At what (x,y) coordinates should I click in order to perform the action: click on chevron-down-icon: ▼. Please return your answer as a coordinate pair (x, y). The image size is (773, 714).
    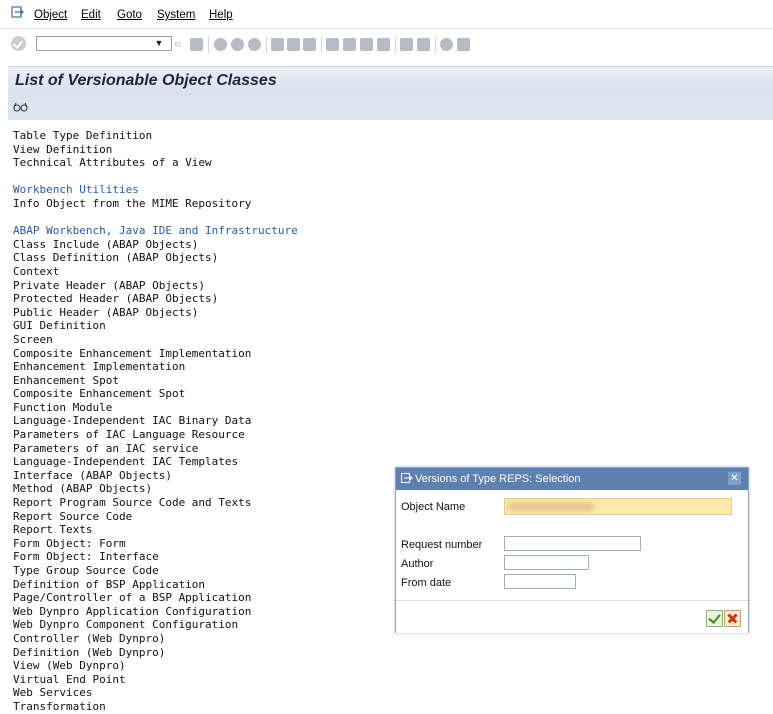
    Looking at the image, I should click on (159, 43).